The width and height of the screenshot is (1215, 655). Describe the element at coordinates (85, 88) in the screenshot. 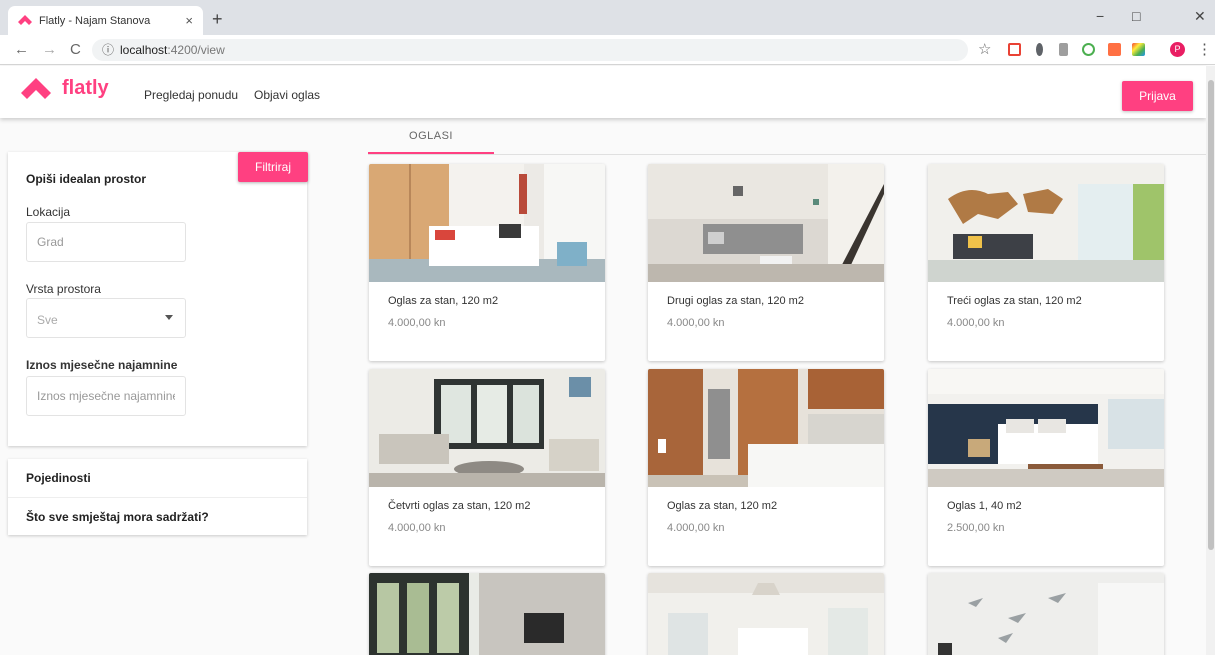

I see `brand-name: flatly` at that location.